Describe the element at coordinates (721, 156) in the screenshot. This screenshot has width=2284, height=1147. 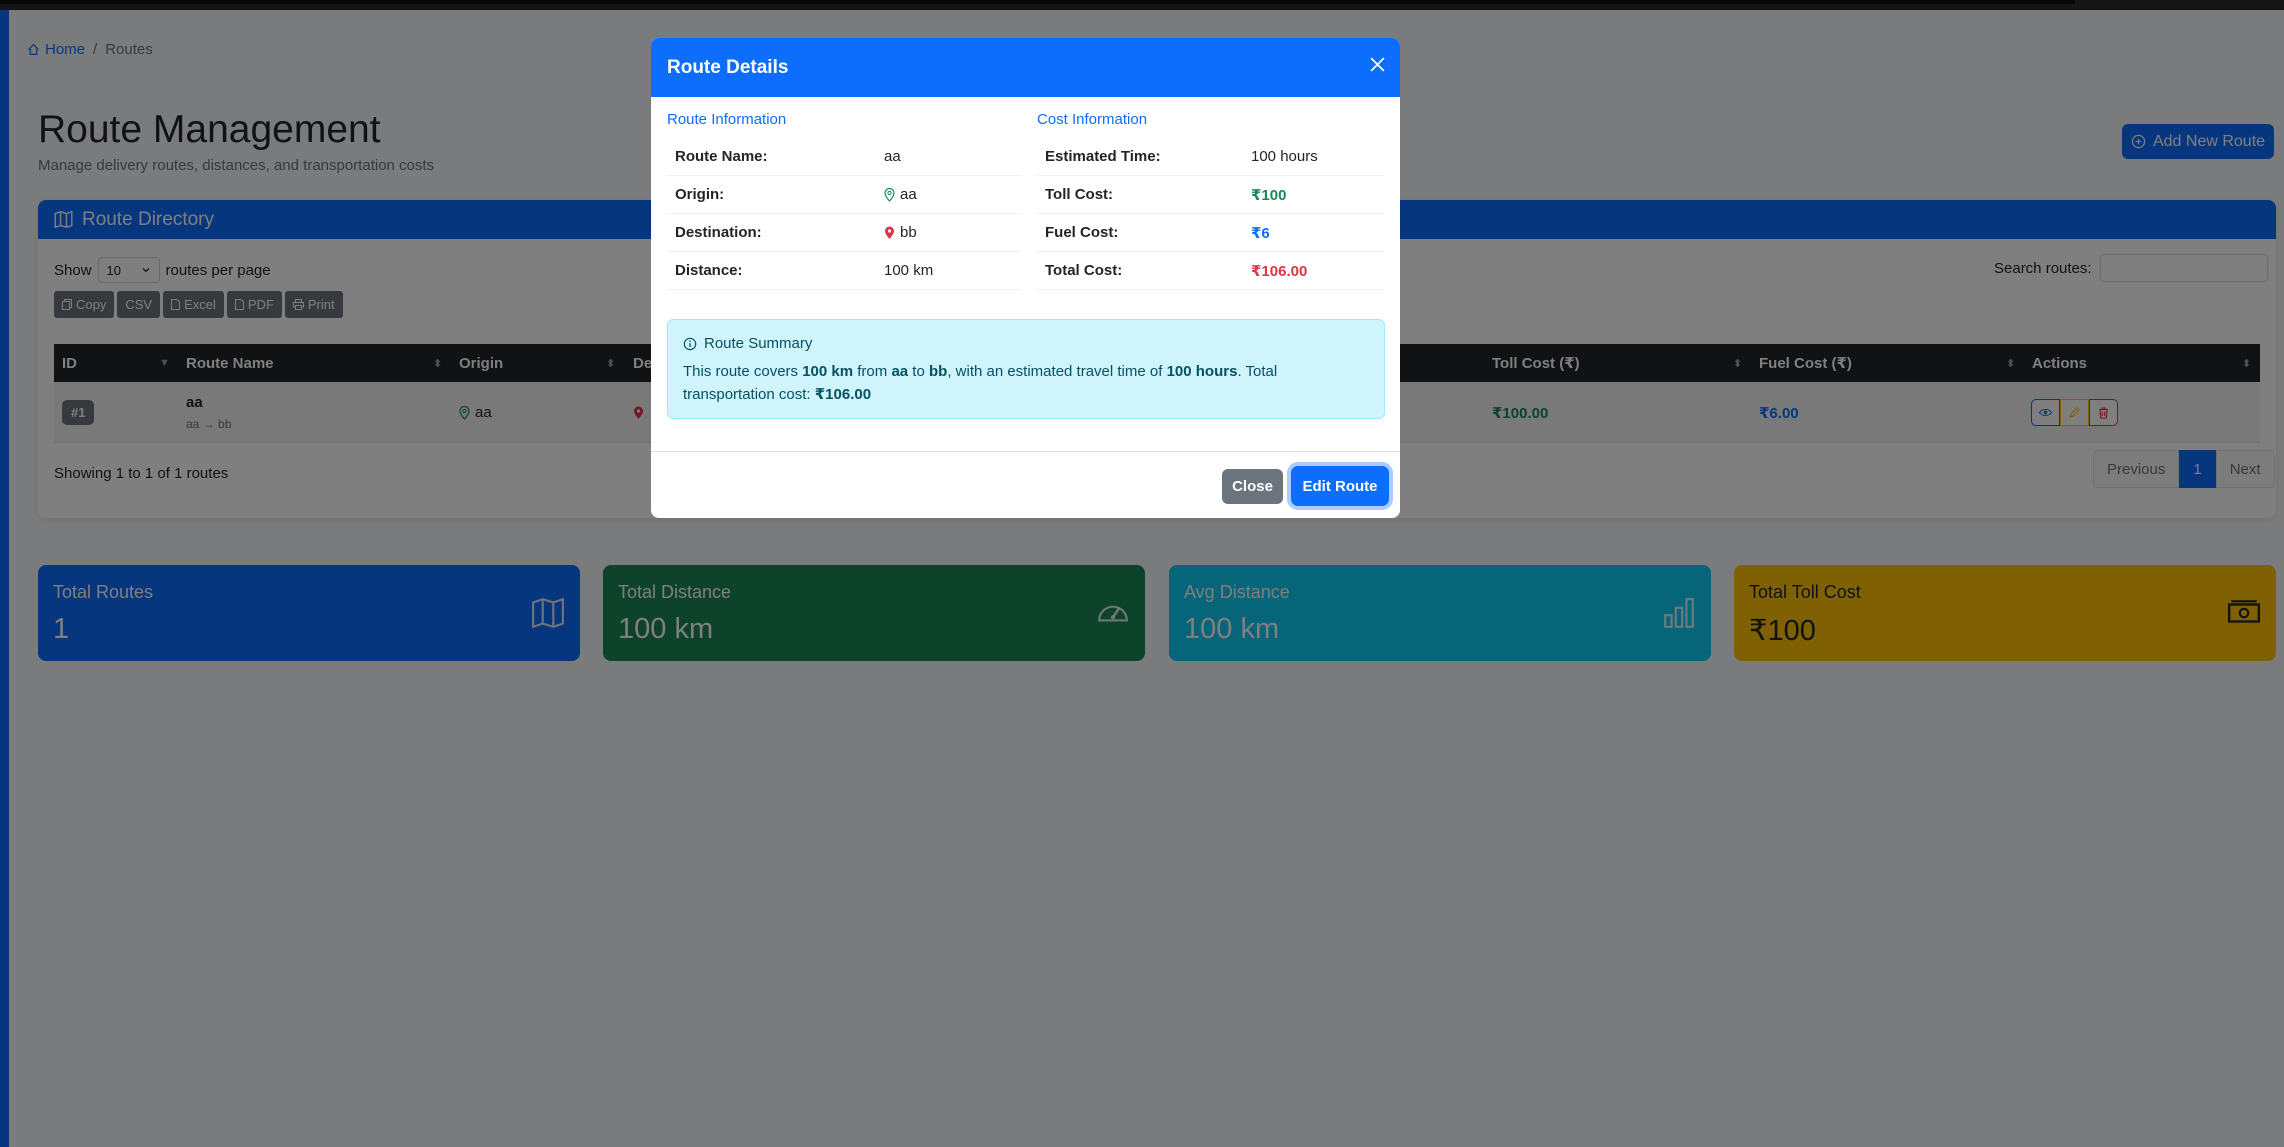
I see `route-name-label: Route Name:` at that location.